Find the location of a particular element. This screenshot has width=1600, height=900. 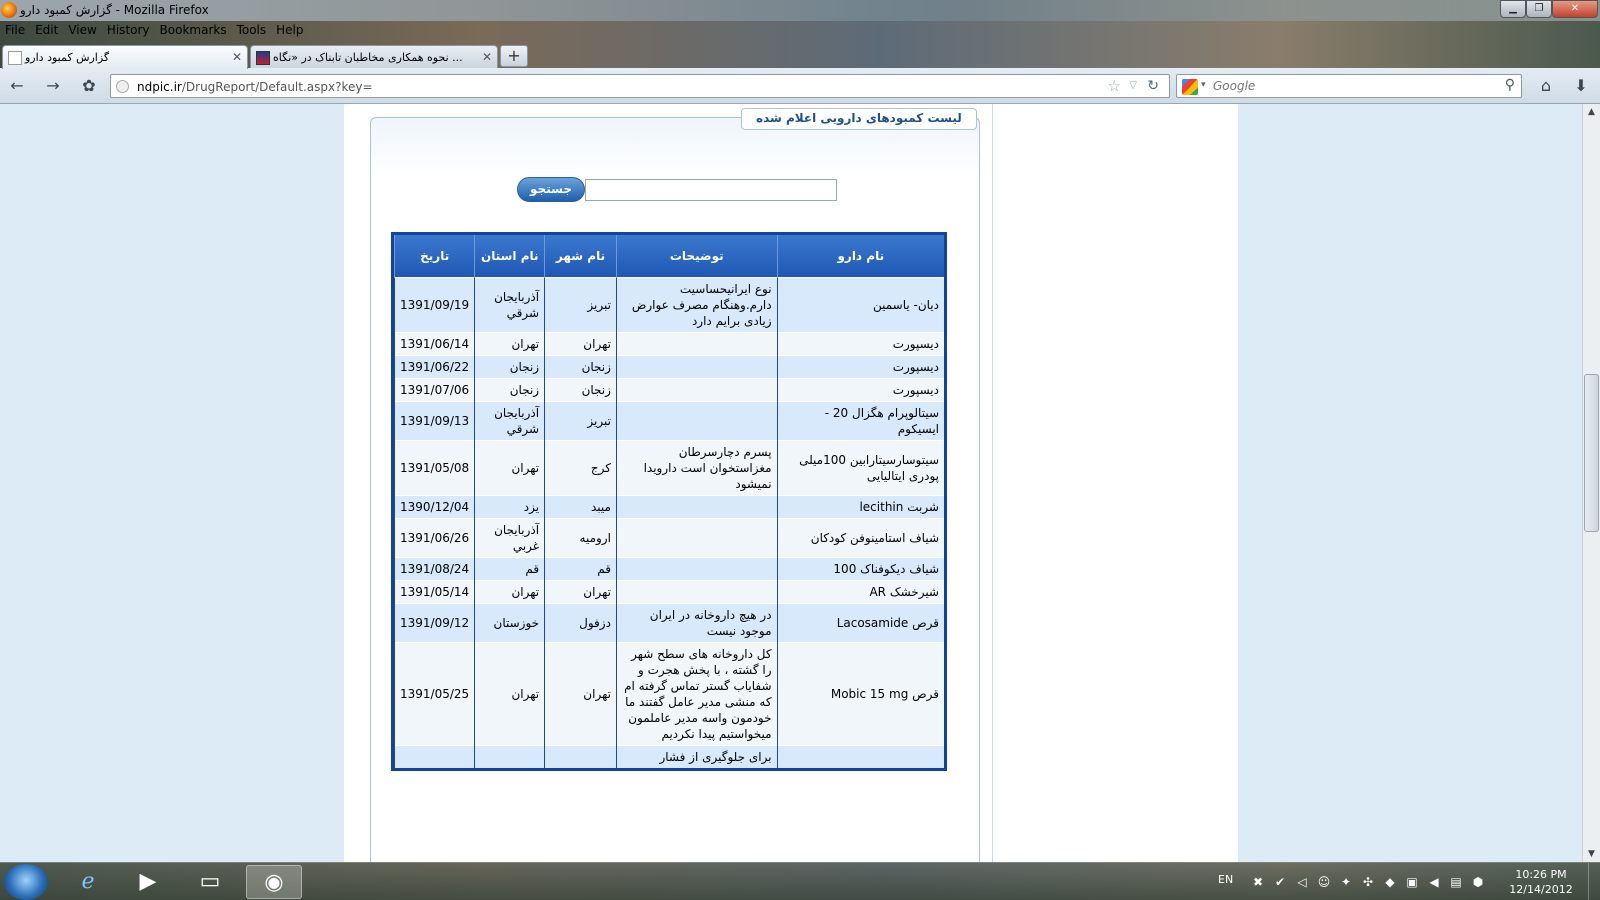

window-title: گزارش کمبود دارو - Mozilla Firefox is located at coordinates (114, 10).